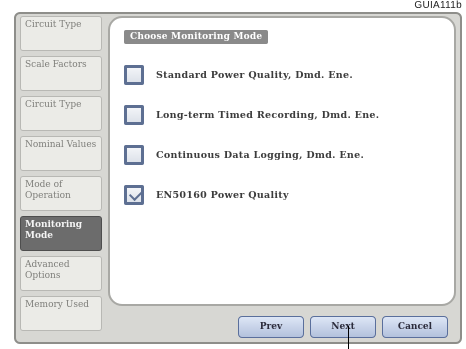 The width and height of the screenshot is (466, 349). I want to click on sidebar-item-label: Memory Used, so click(57, 305).